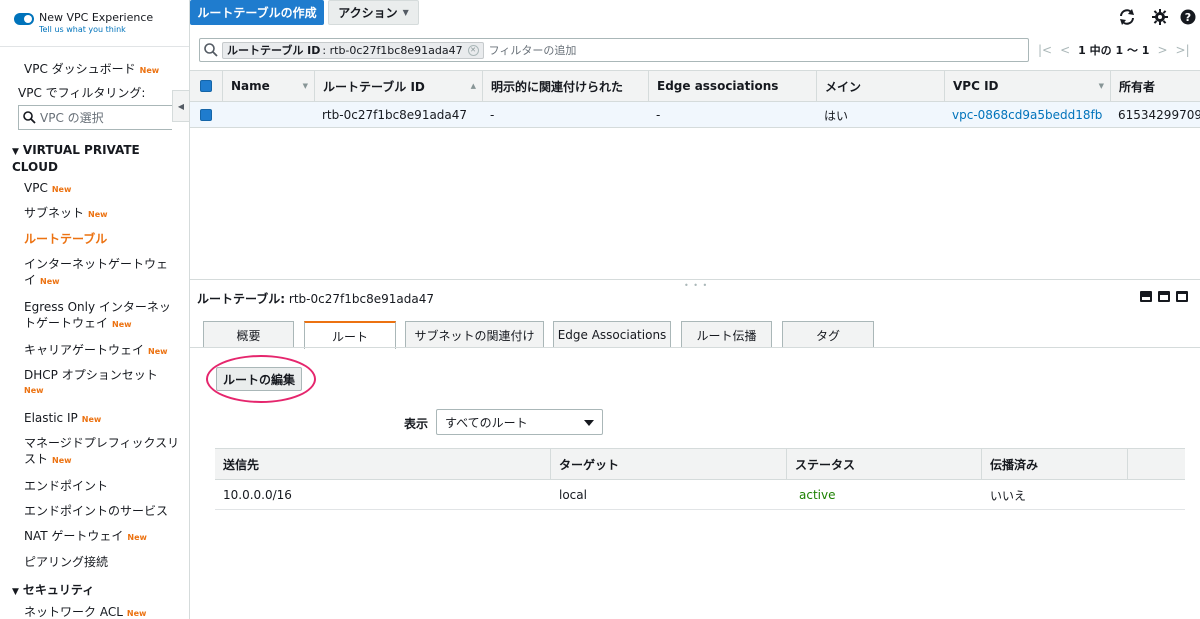  I want to click on refresh-icon, so click(1127, 17).